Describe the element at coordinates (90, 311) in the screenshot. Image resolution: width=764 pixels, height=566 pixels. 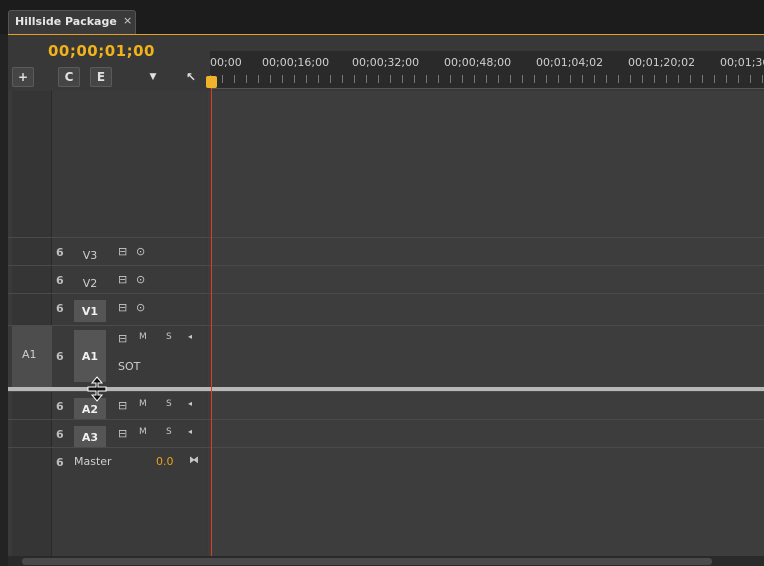
I see `track-name: V1` at that location.